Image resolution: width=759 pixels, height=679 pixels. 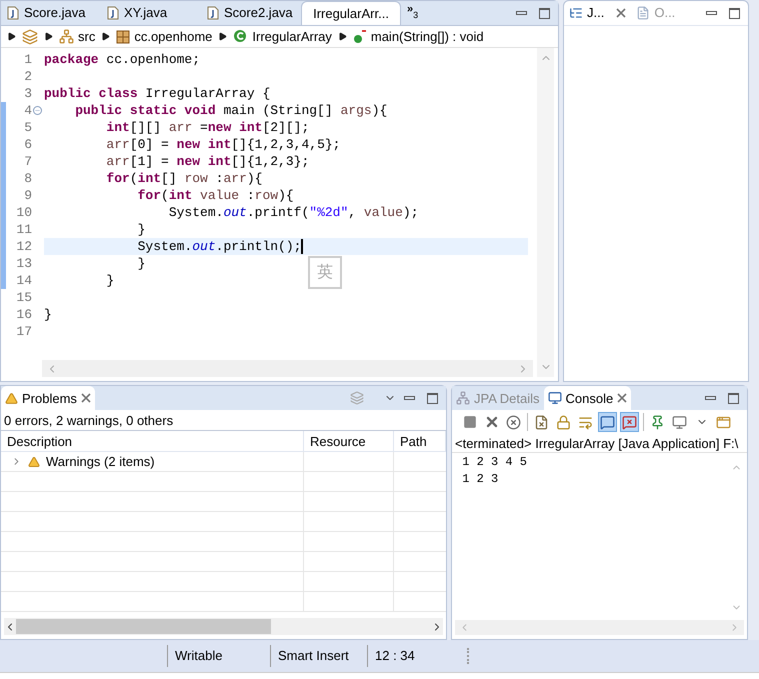 I want to click on tab-label: Problems, so click(x=49, y=399).